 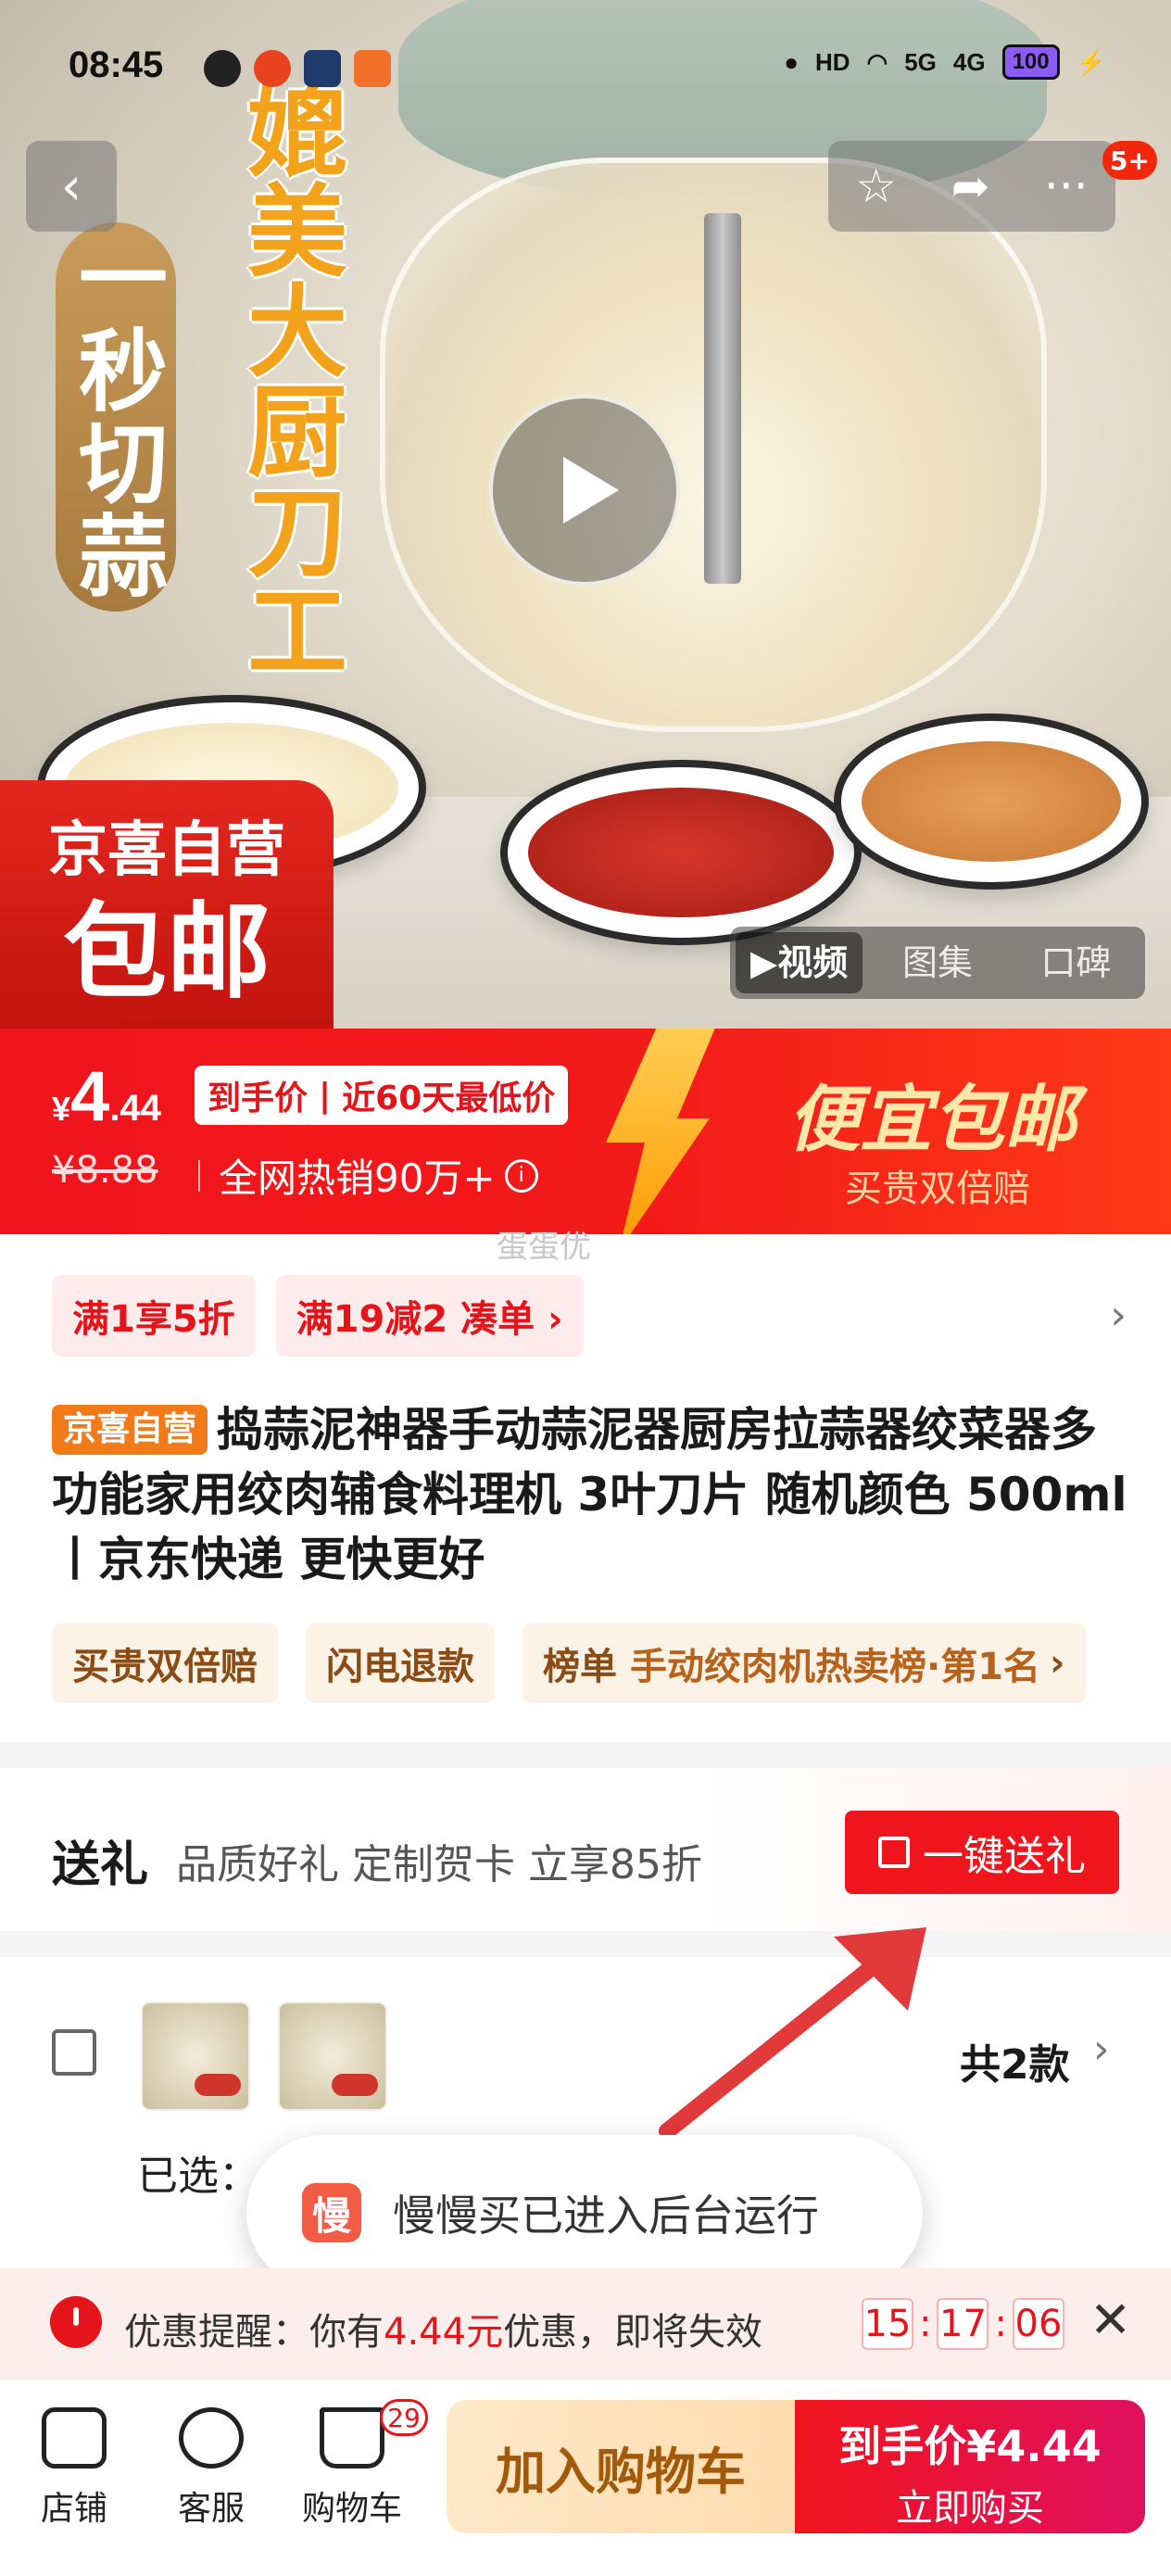 I want to click on hero-vertical-slogan-left: 一秒切蒜, so click(x=116, y=417).